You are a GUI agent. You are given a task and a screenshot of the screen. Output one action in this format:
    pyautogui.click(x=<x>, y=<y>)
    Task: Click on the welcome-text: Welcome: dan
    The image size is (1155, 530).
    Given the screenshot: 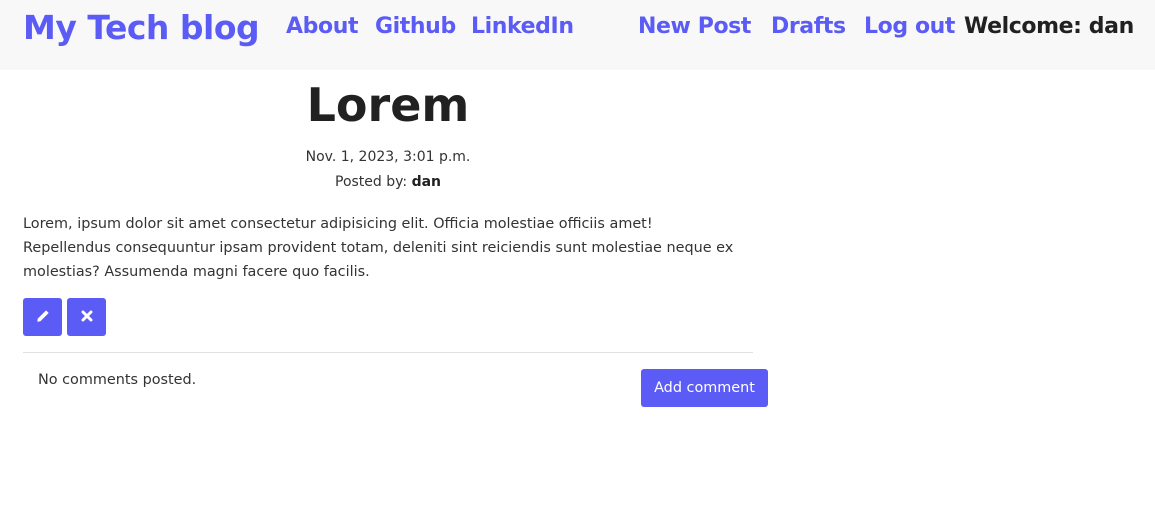 What is the action you would take?
    pyautogui.click(x=1049, y=26)
    